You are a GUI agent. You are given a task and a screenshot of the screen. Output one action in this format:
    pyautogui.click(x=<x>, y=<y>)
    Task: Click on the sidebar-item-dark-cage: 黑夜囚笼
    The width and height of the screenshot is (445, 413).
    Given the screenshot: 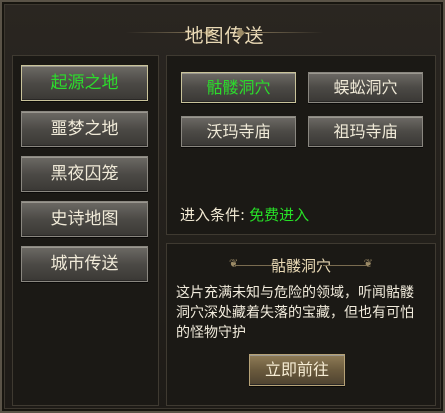 What is the action you would take?
    pyautogui.click(x=84, y=174)
    